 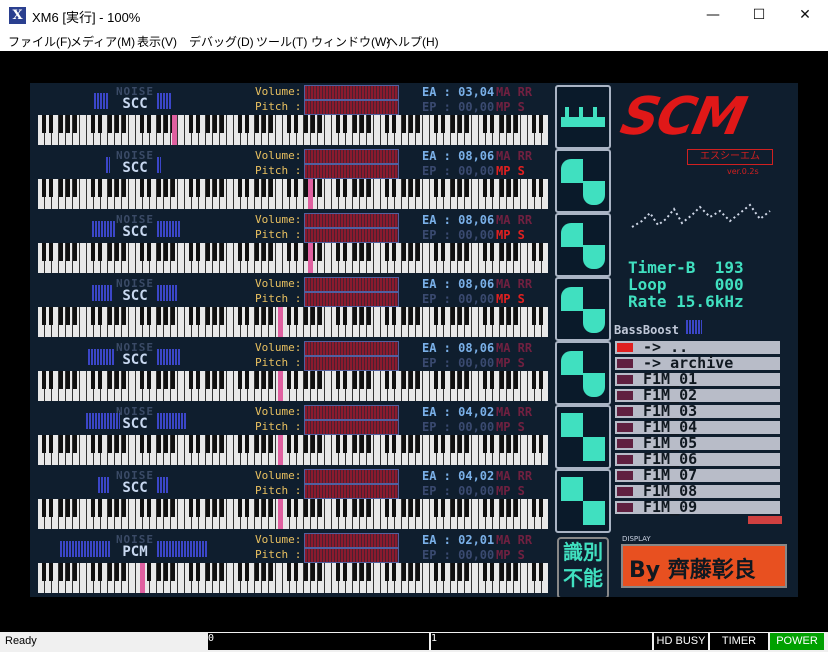 I want to click on file-list-item: -> .., so click(x=697, y=347).